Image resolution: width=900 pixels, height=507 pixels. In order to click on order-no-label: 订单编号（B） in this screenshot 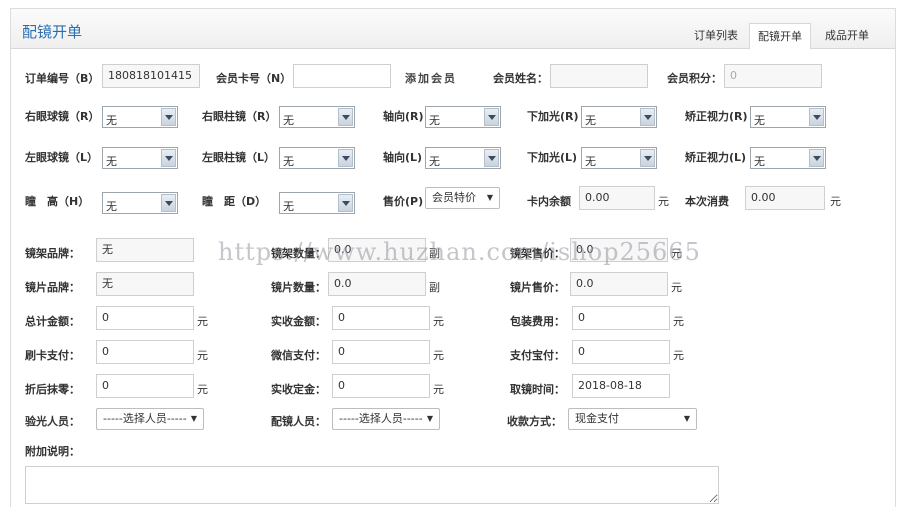, I will do `click(62, 78)`.